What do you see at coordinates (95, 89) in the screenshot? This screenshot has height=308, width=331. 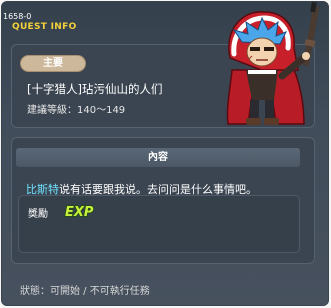 I see `quest-title: [十字猎人]玷污仙山的人们` at bounding box center [95, 89].